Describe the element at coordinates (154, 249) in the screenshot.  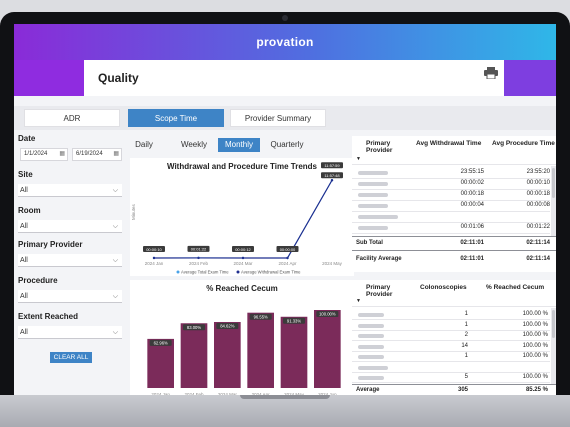
I see `data-label: 00:00:10` at that location.